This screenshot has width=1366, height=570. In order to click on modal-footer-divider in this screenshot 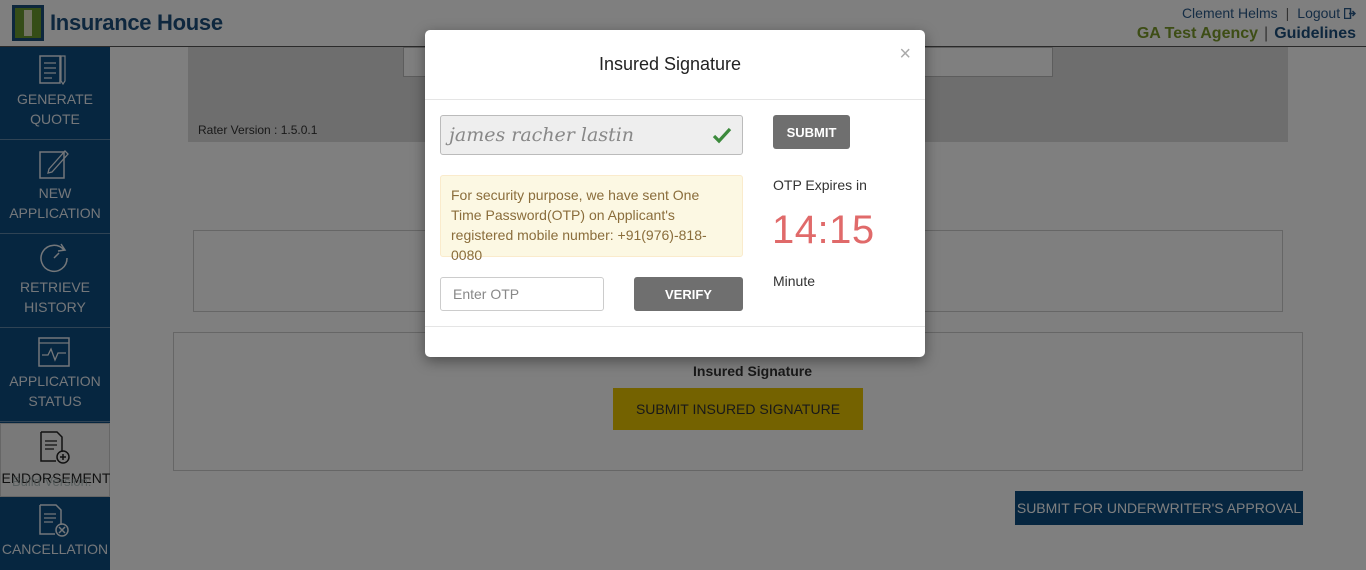, I will do `click(675, 326)`.